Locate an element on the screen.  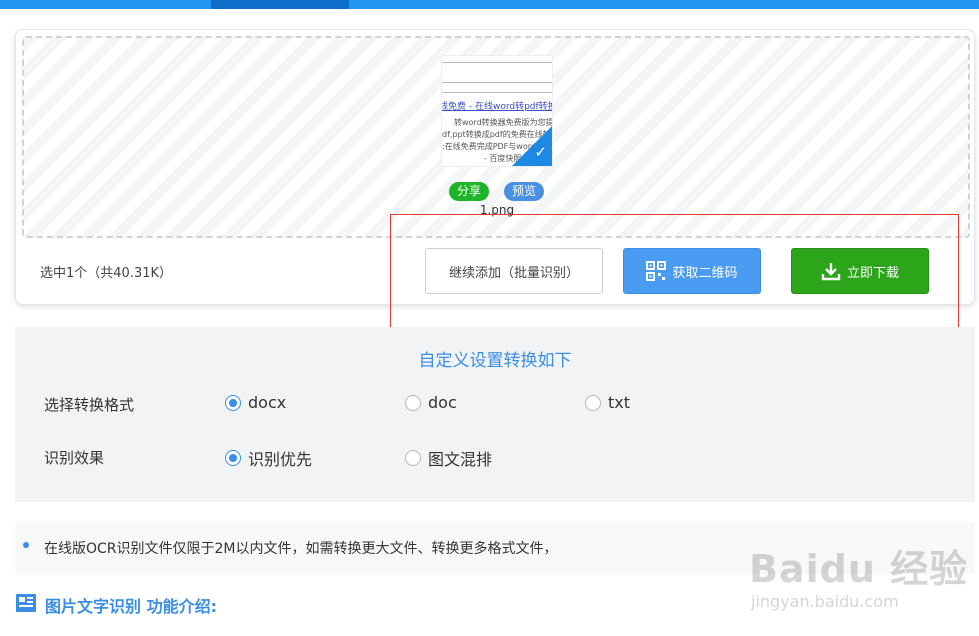
top-nav-bar is located at coordinates (489, 4).